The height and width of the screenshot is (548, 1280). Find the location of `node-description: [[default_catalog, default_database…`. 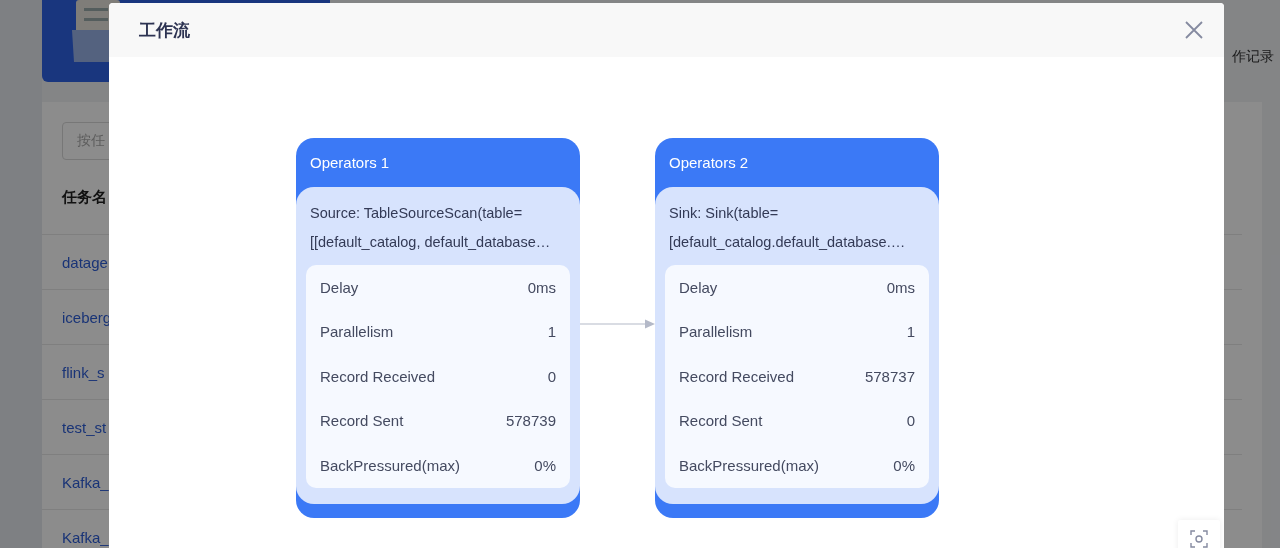

node-description: [[default_catalog, default_database… is located at coordinates (430, 242).